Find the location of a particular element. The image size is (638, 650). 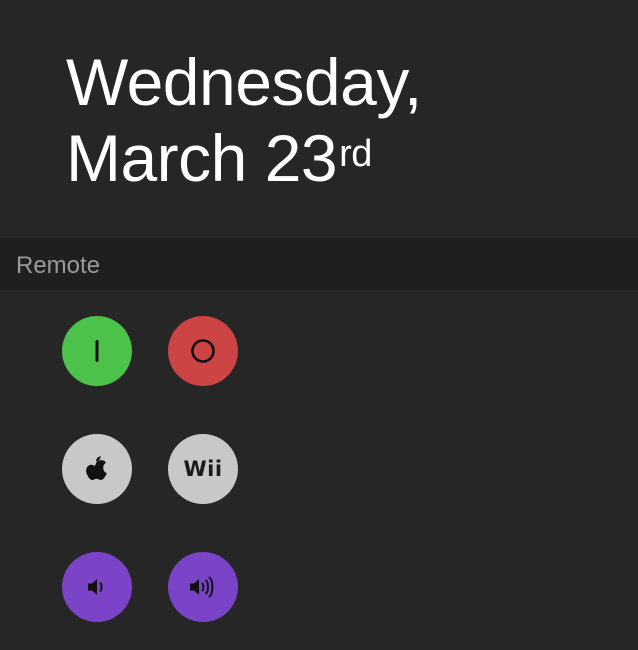

apple-tv-button is located at coordinates (97, 469).